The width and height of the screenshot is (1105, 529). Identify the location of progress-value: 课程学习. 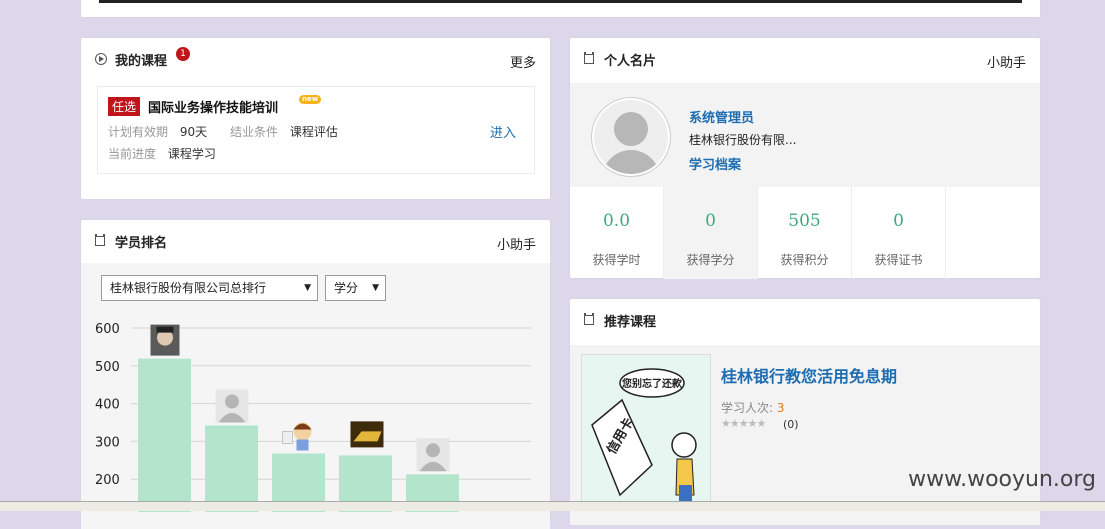
(191, 154).